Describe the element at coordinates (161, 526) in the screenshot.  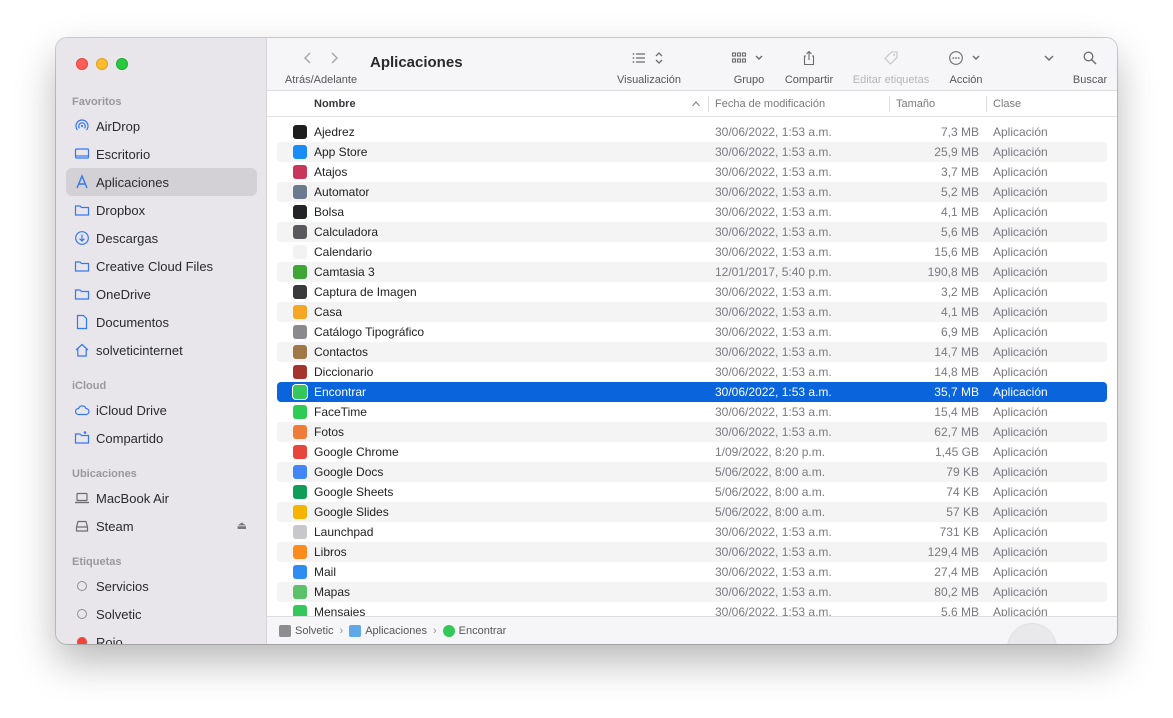
I see `sidebar-item-steam: Steam ⏏` at that location.